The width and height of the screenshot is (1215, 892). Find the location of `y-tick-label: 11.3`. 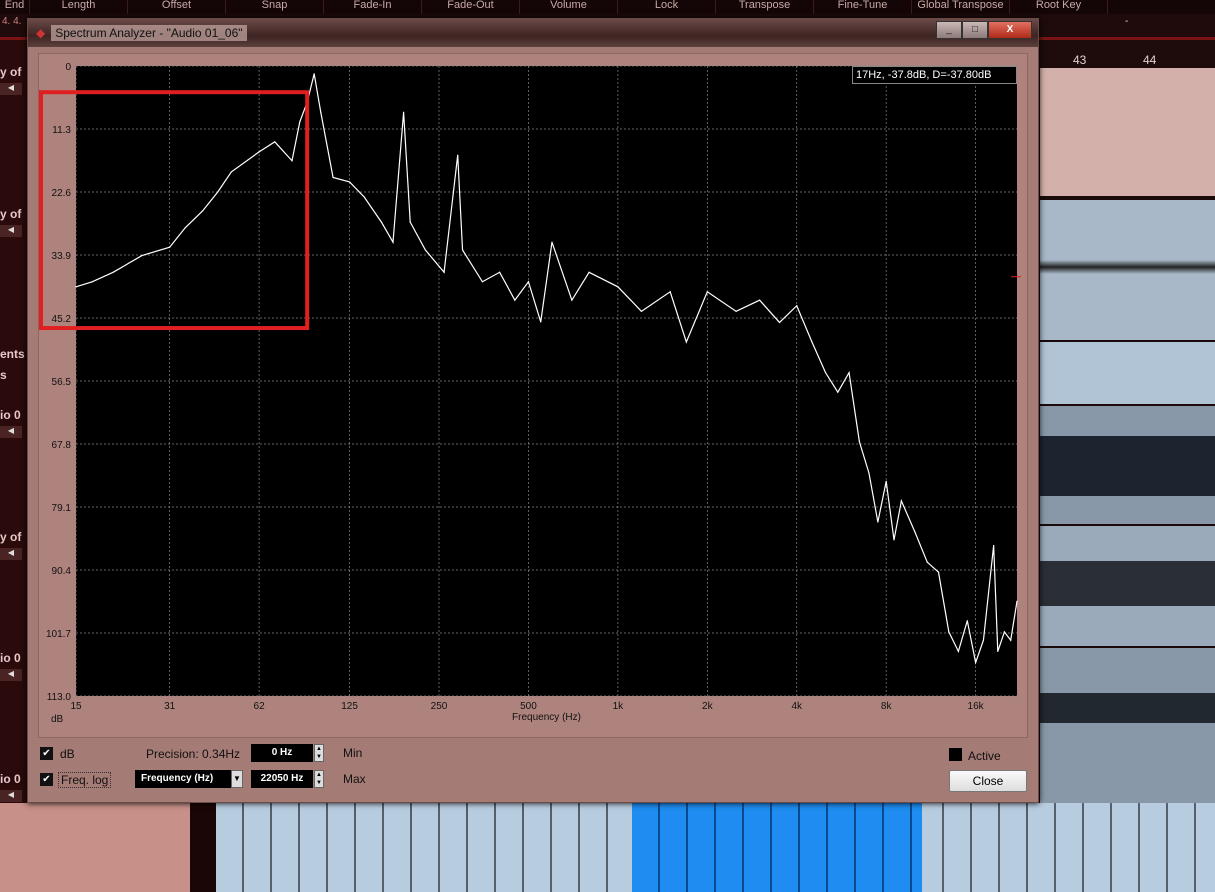

y-tick-label: 11.3 is located at coordinates (61, 130).